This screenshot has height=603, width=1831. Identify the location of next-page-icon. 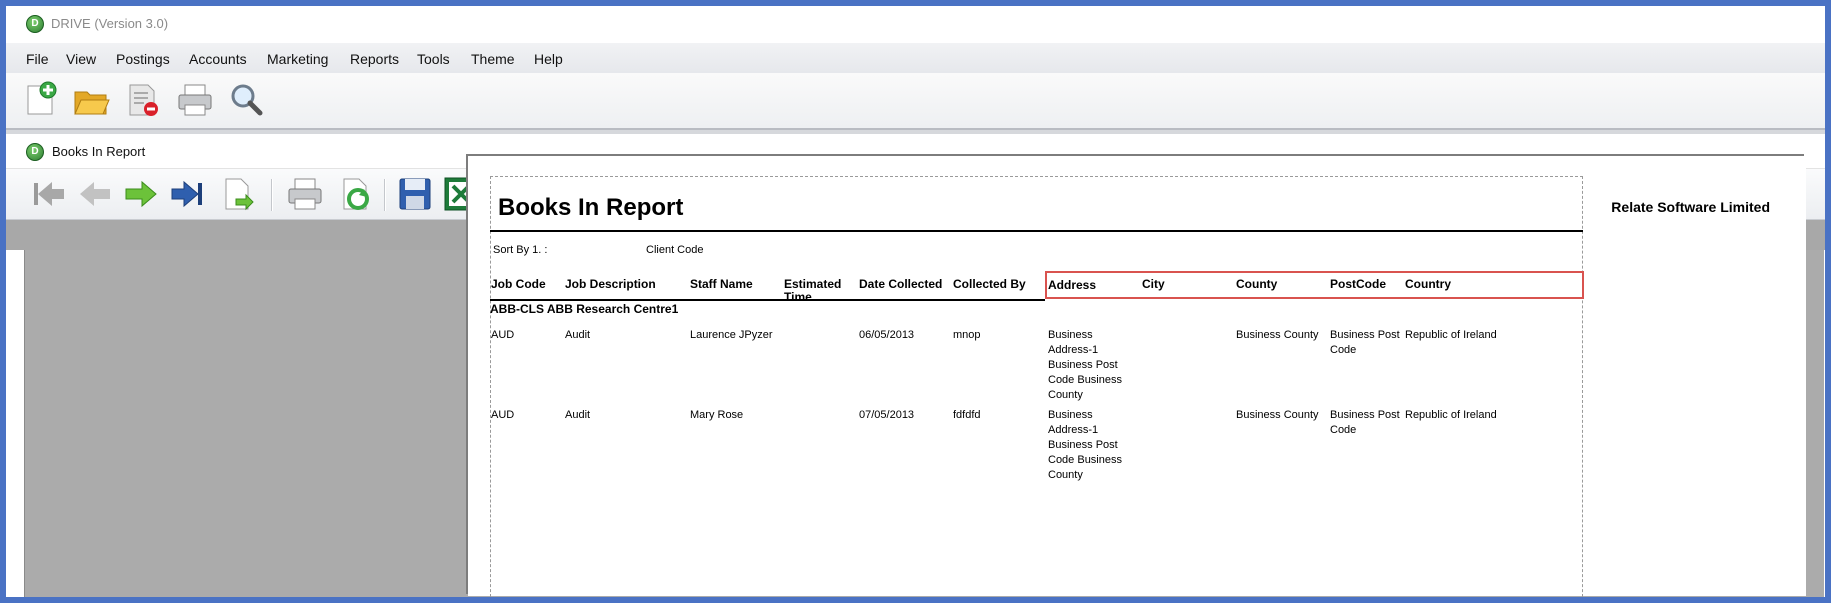
(141, 194).